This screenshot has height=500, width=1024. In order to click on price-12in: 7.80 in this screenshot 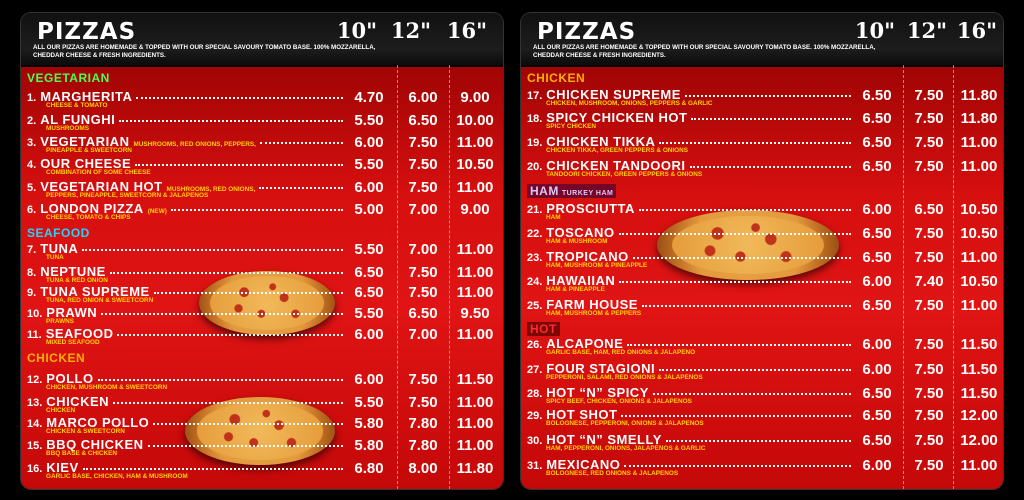, I will do `click(423, 445)`.